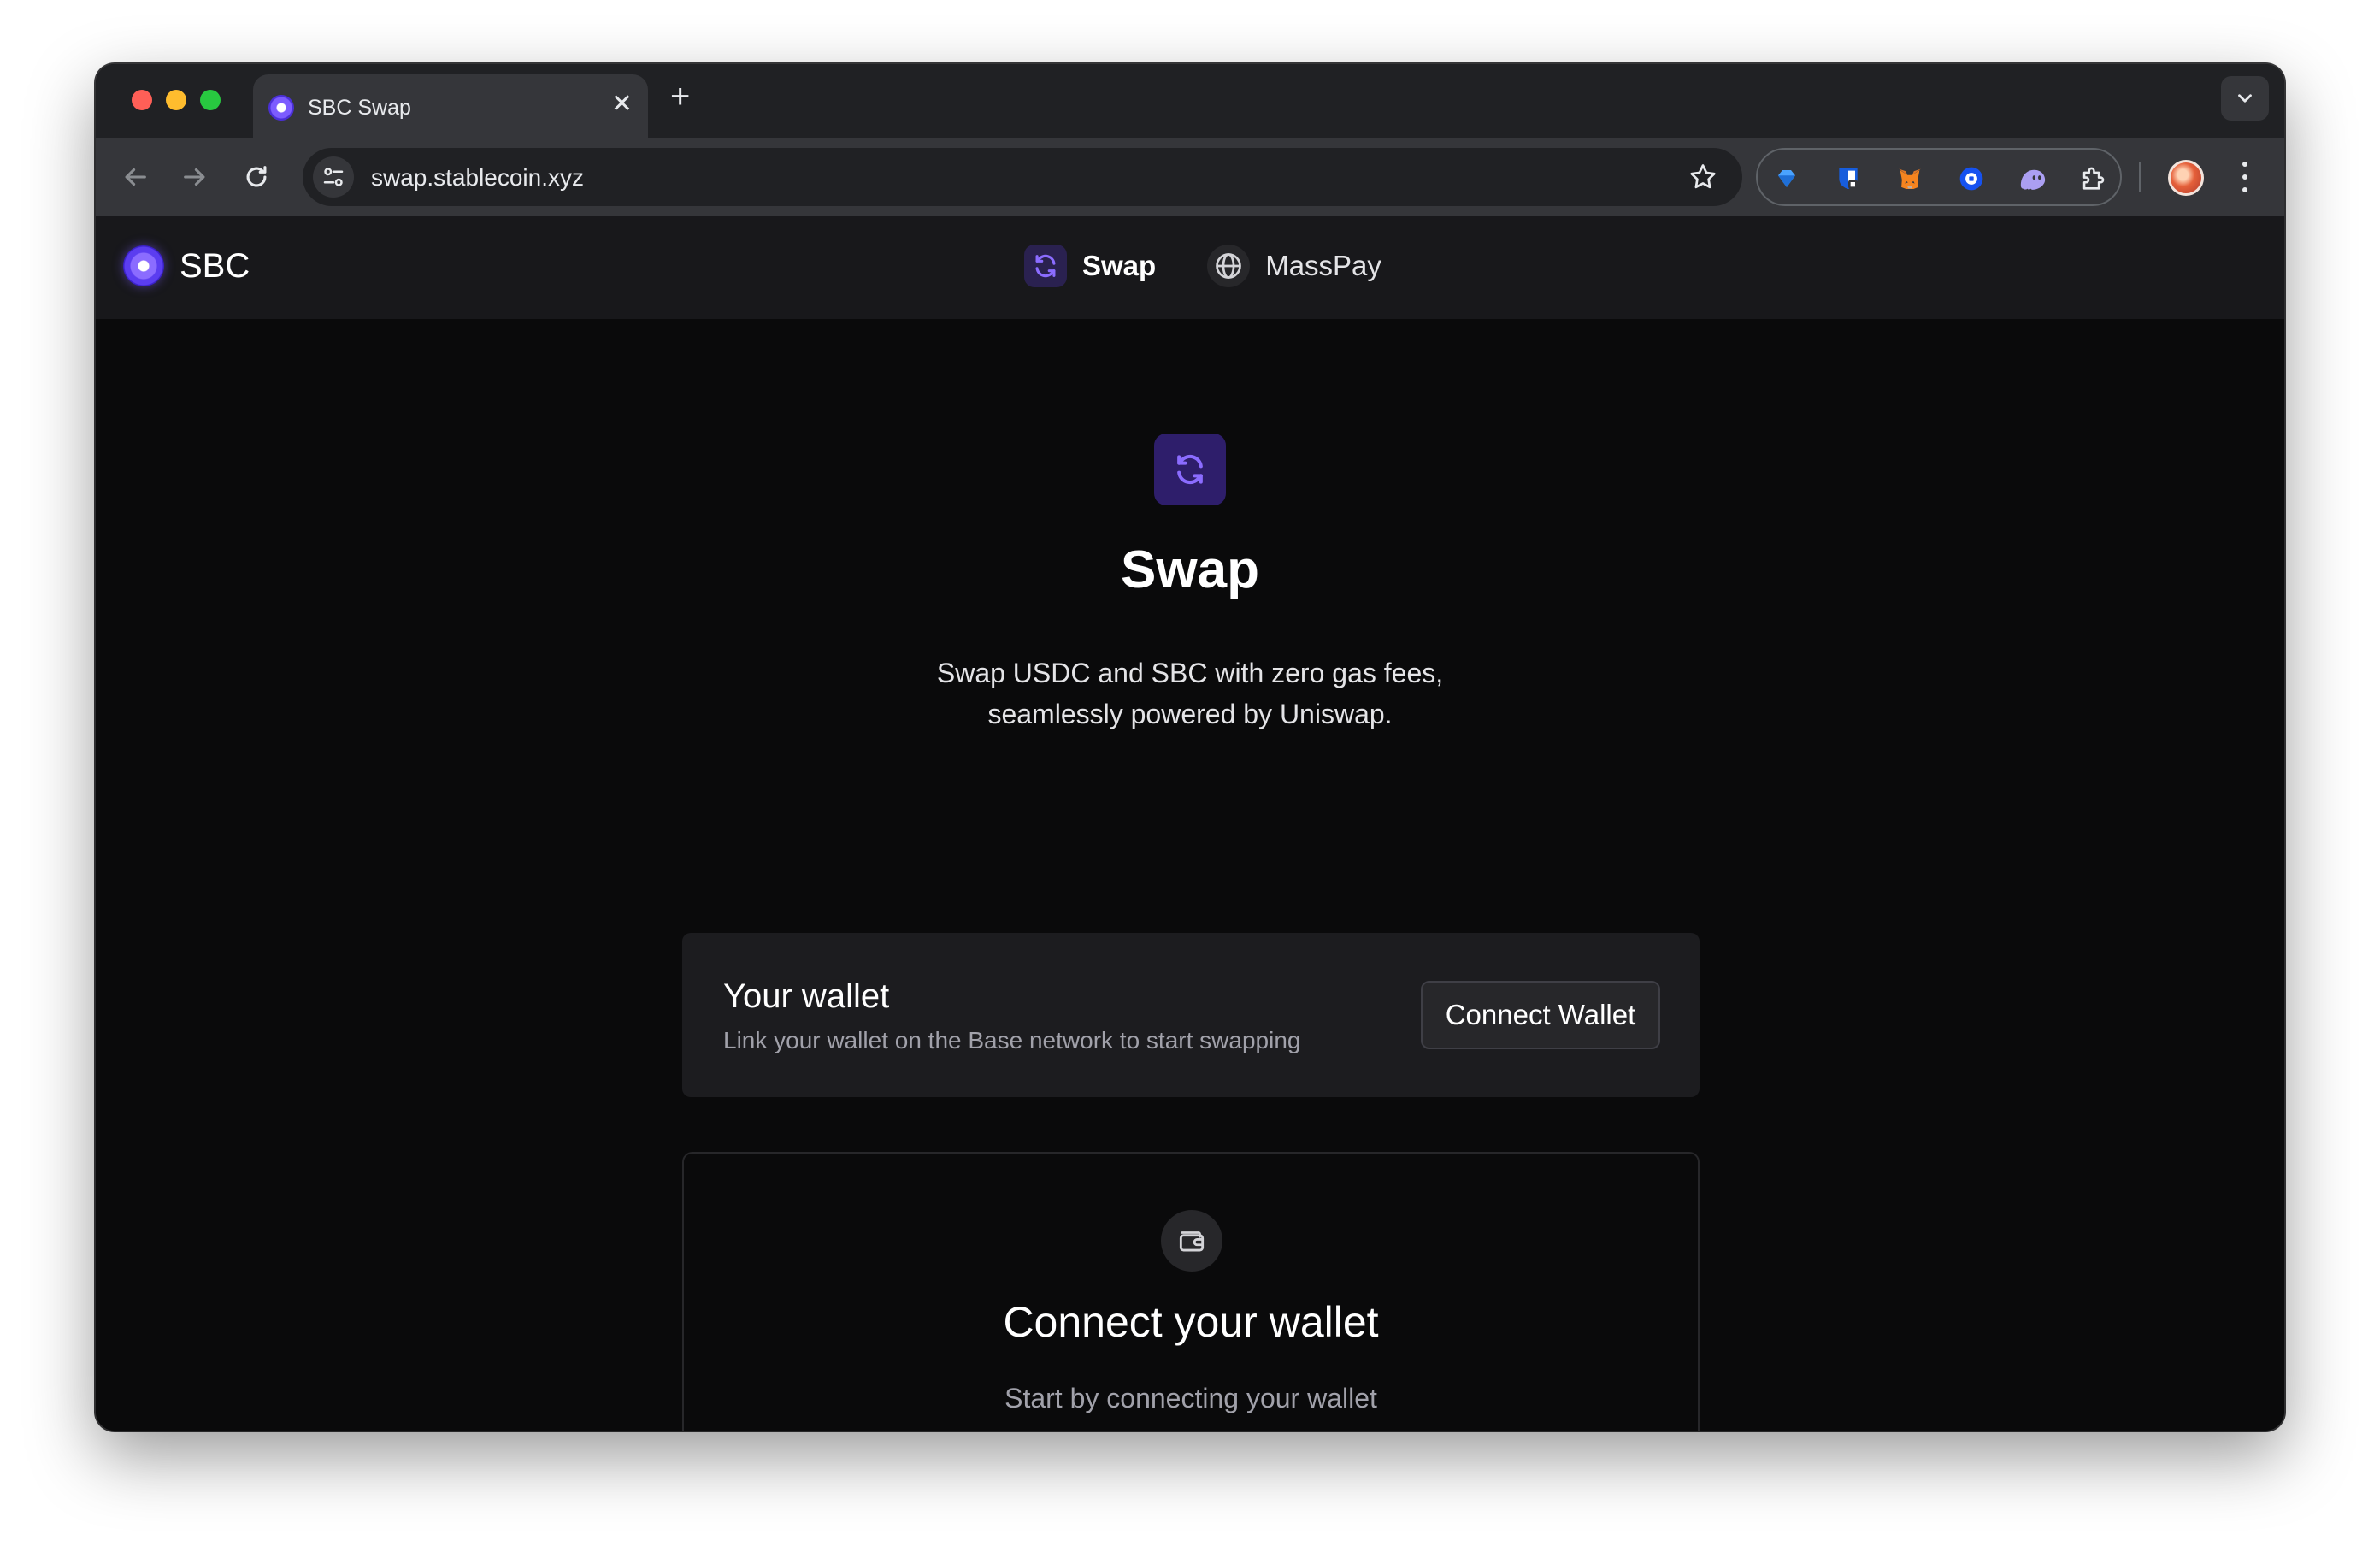 This screenshot has width=2380, height=1558. I want to click on tune-icon, so click(334, 177).